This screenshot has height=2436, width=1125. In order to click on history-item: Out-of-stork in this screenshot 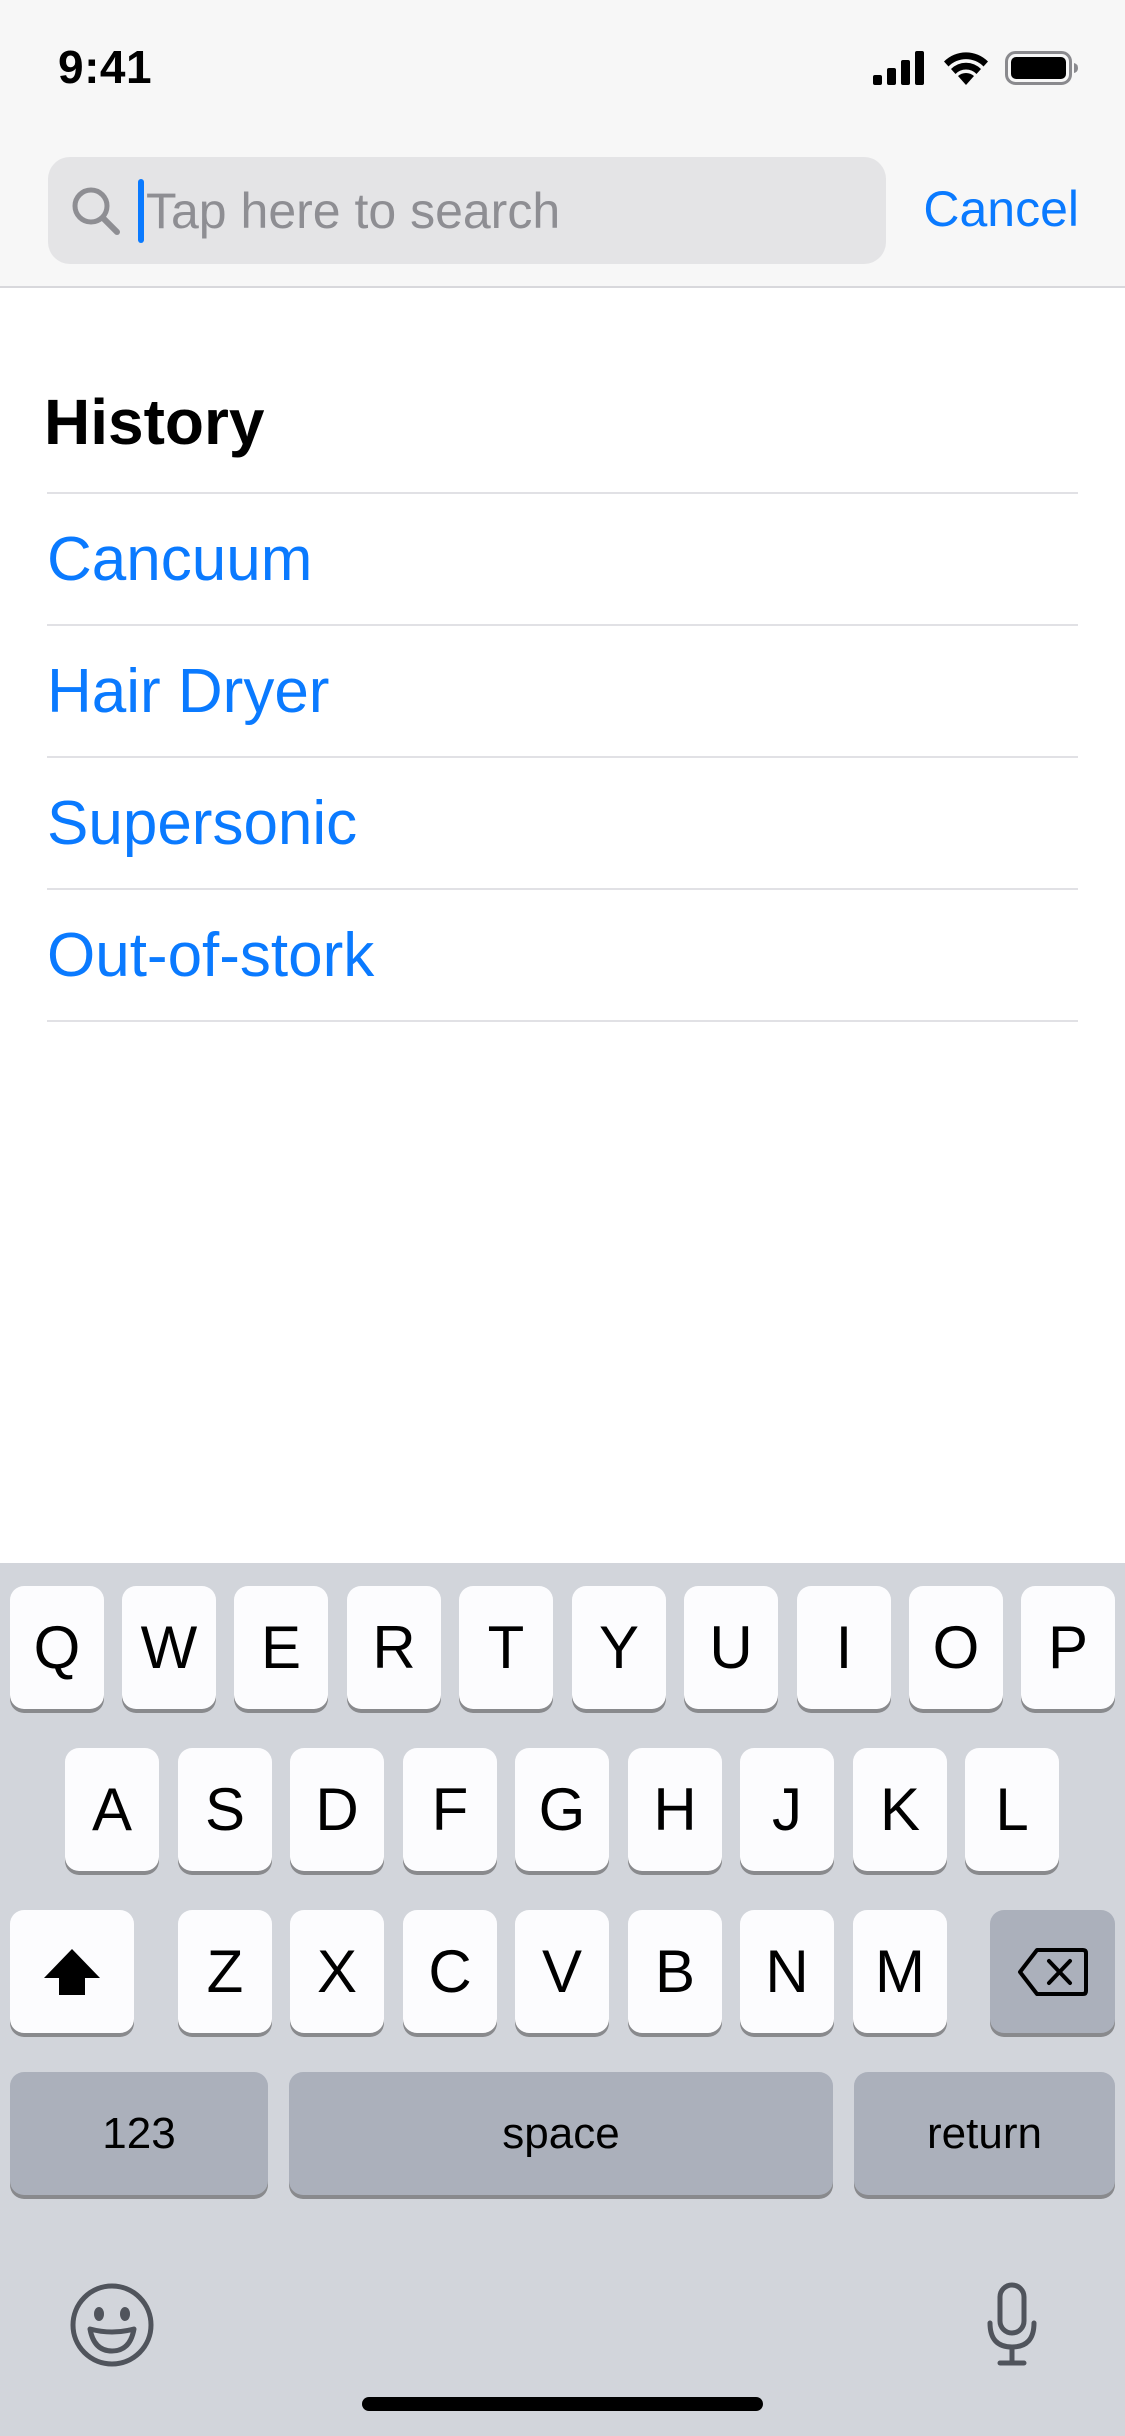, I will do `click(562, 956)`.